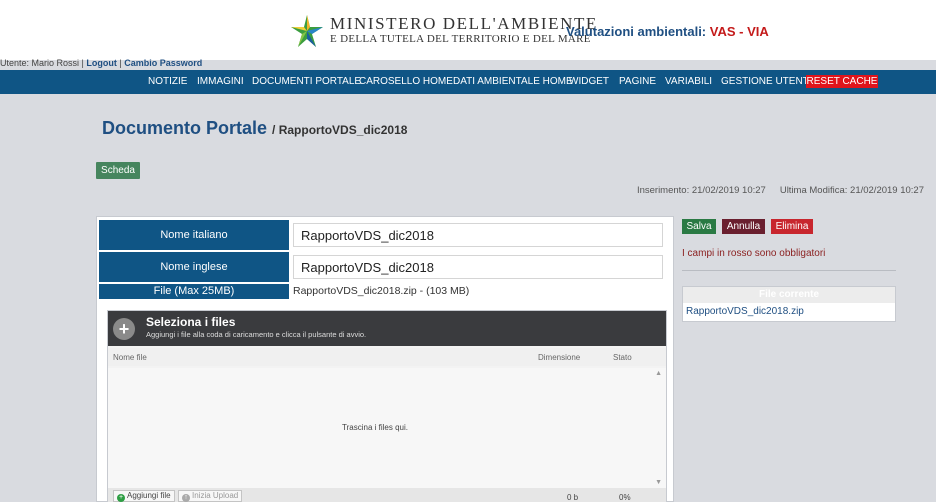 This screenshot has width=936, height=502. Describe the element at coordinates (842, 81) in the screenshot. I see `reset-cache-button: RESET CACHE` at that location.